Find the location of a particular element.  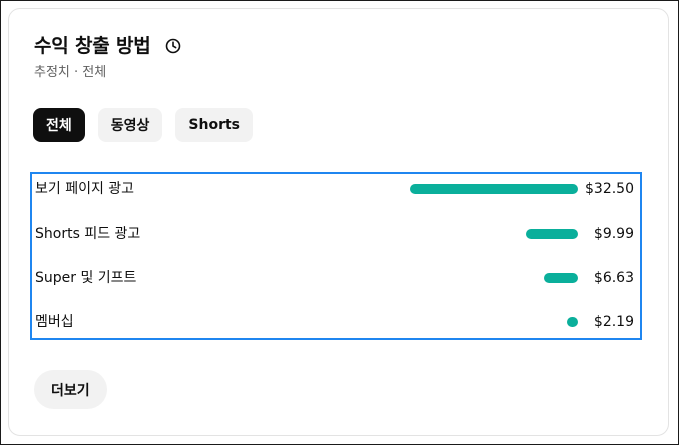

row-value: $6.63 is located at coordinates (613, 278).